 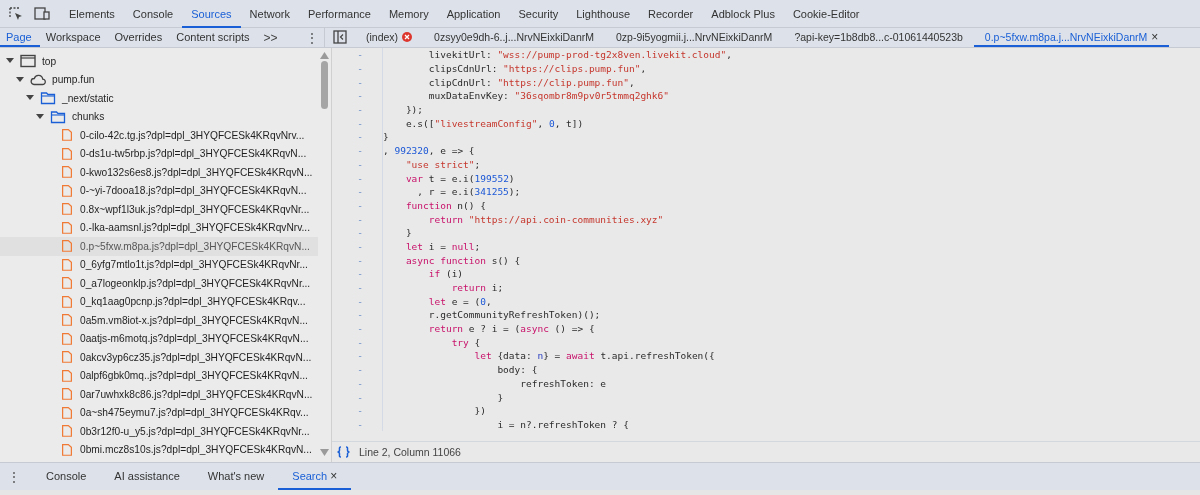 What do you see at coordinates (16, 13) in the screenshot?
I see `inspect-icon` at bounding box center [16, 13].